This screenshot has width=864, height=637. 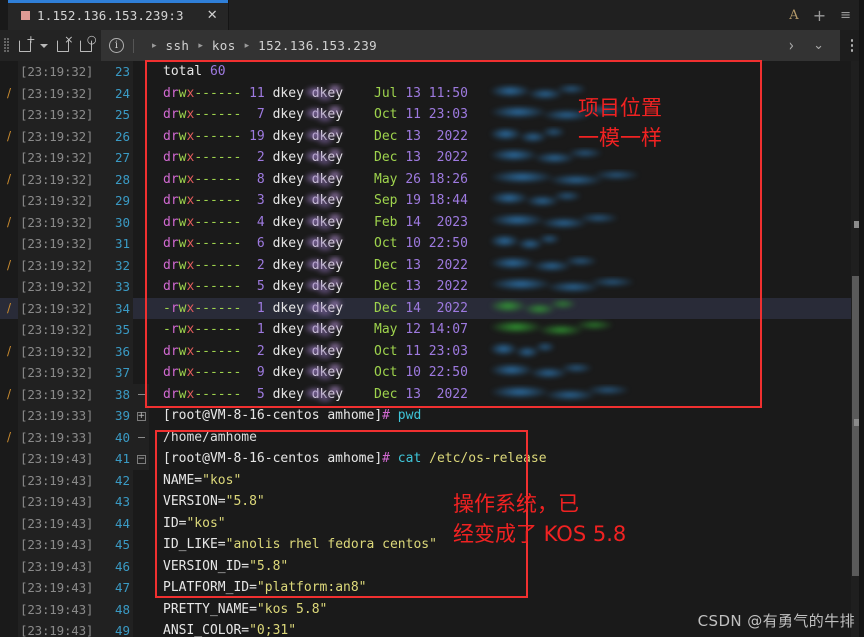 I want to click on row-content: drwx------ 9 dkey dkeyOct 10 22:50, so click(x=506, y=373).